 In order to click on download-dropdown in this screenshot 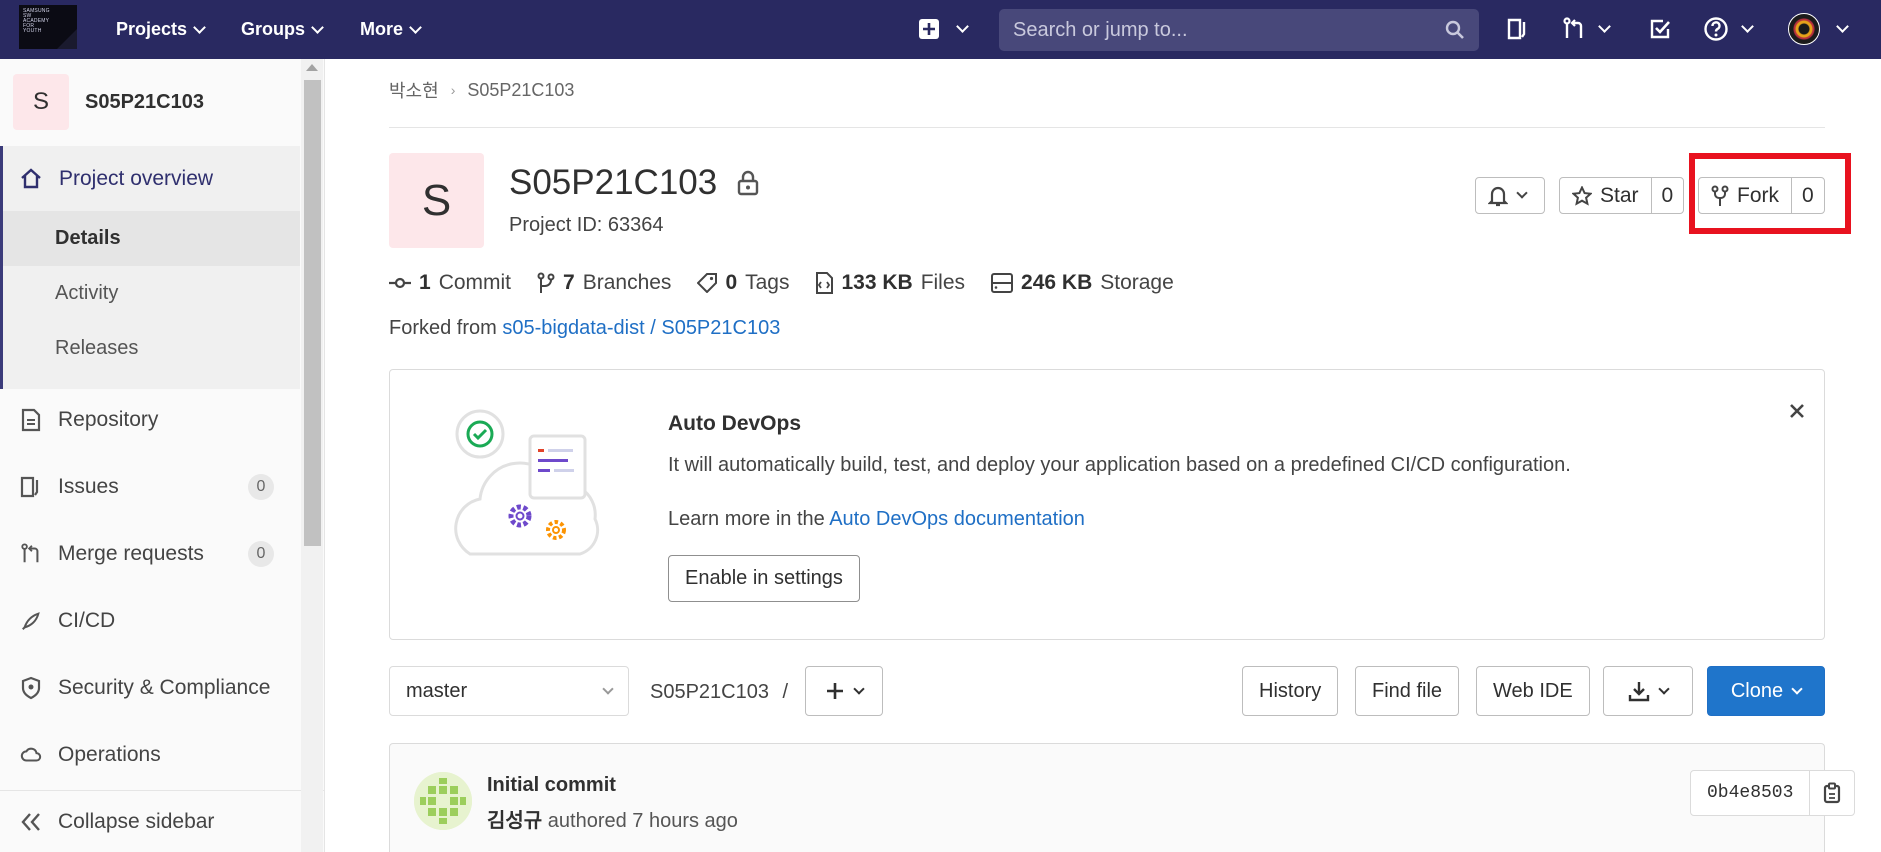, I will do `click(1648, 691)`.